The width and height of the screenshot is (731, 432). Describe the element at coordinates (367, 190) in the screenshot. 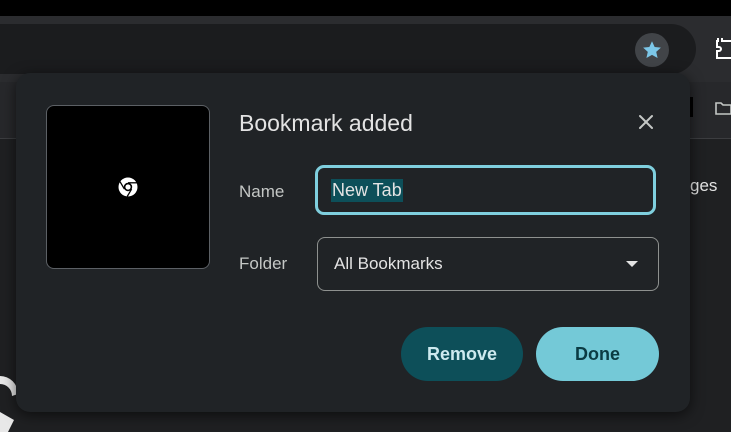

I see `name-input-value: New Tab` at that location.